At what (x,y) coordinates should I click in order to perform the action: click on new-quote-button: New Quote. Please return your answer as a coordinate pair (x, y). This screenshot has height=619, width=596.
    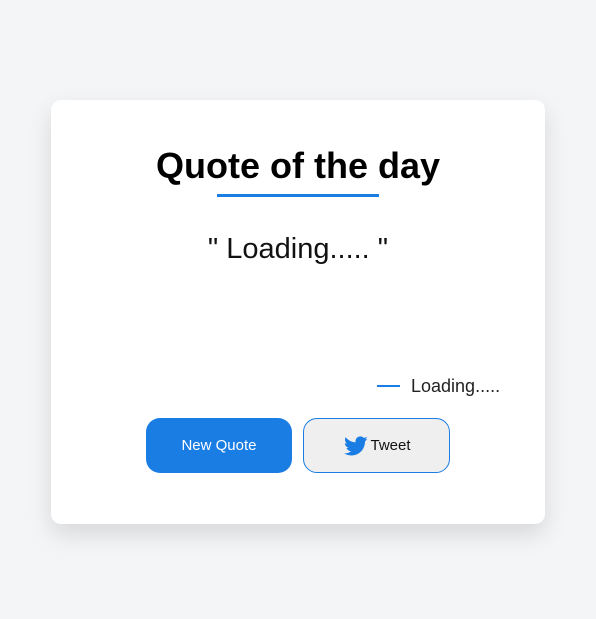
    Looking at the image, I should click on (219, 445).